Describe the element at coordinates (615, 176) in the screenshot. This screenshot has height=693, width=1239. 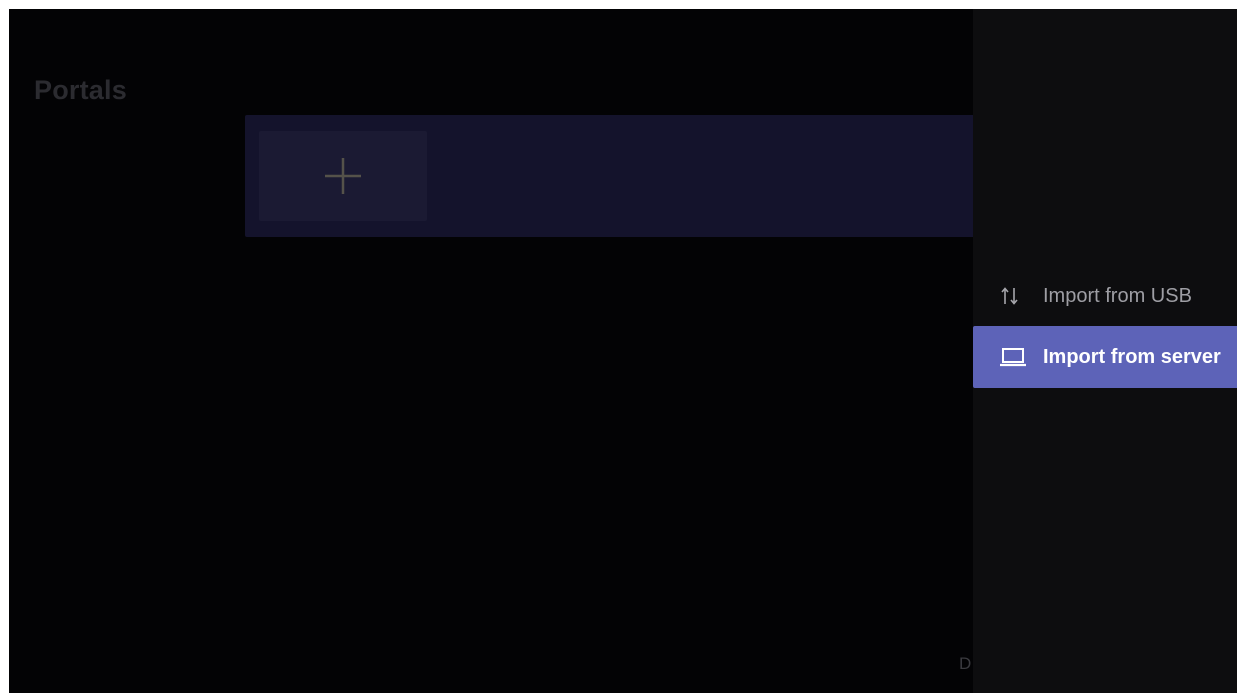
I see `portals-row` at that location.